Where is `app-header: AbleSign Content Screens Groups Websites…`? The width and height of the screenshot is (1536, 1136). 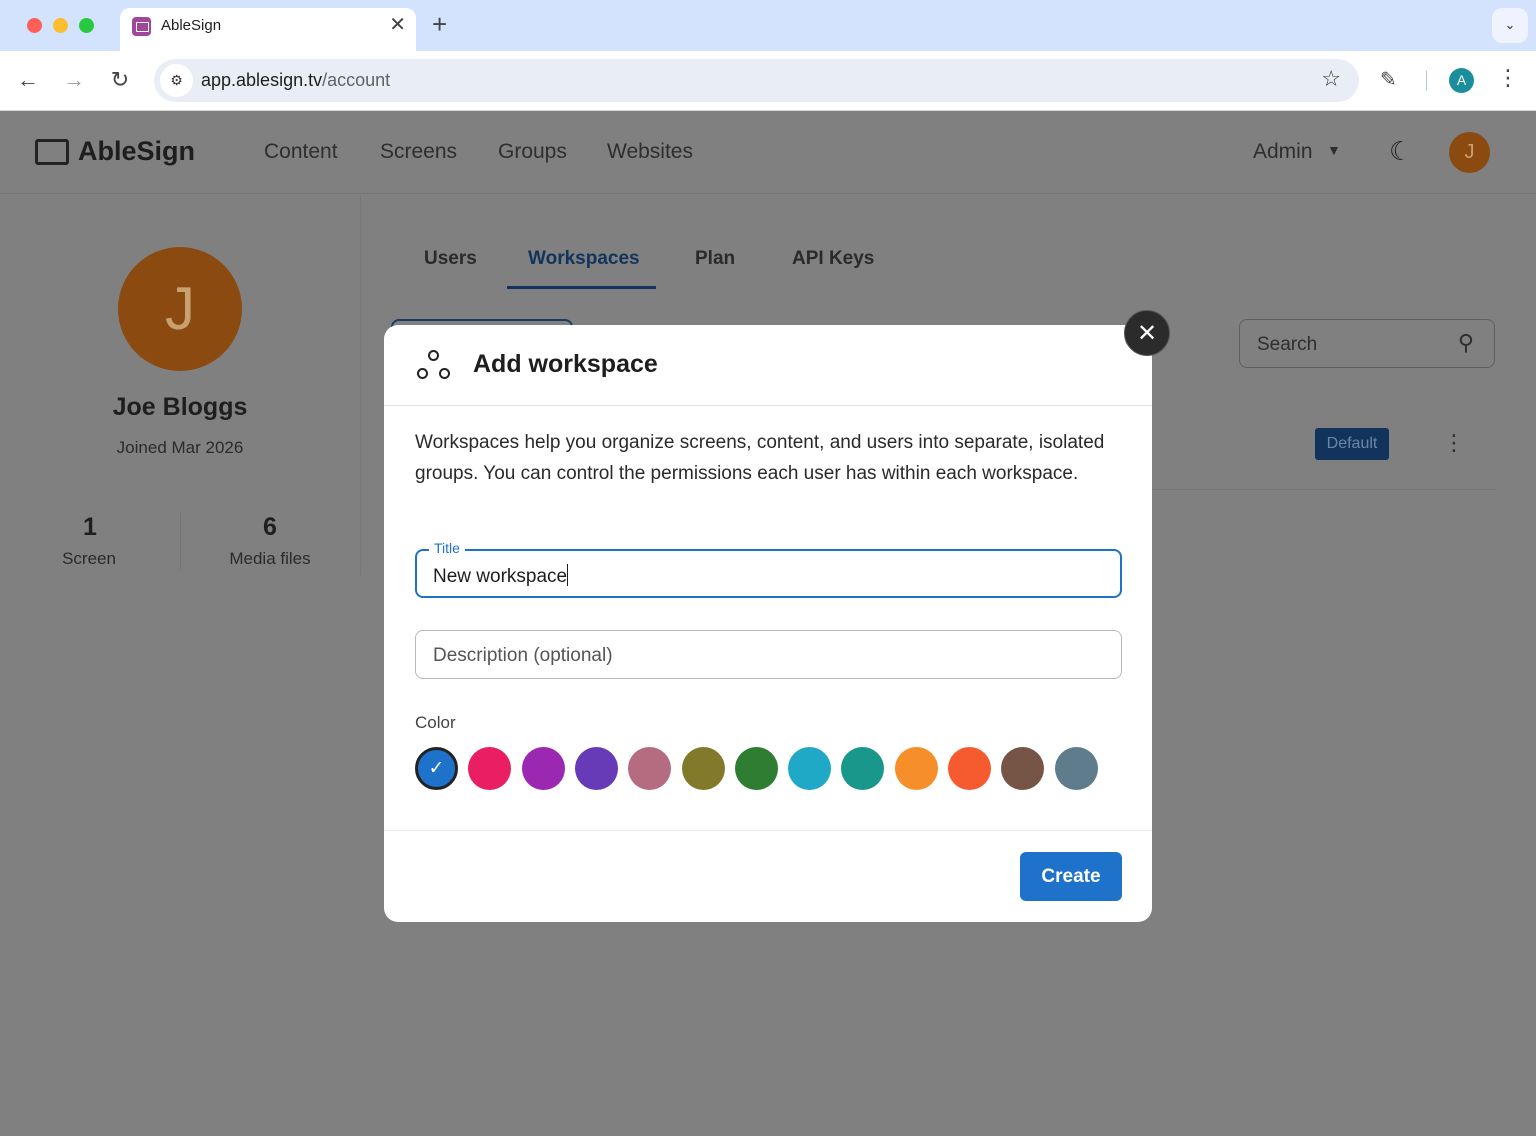 app-header: AbleSign Content Screens Groups Websites… is located at coordinates (768, 153).